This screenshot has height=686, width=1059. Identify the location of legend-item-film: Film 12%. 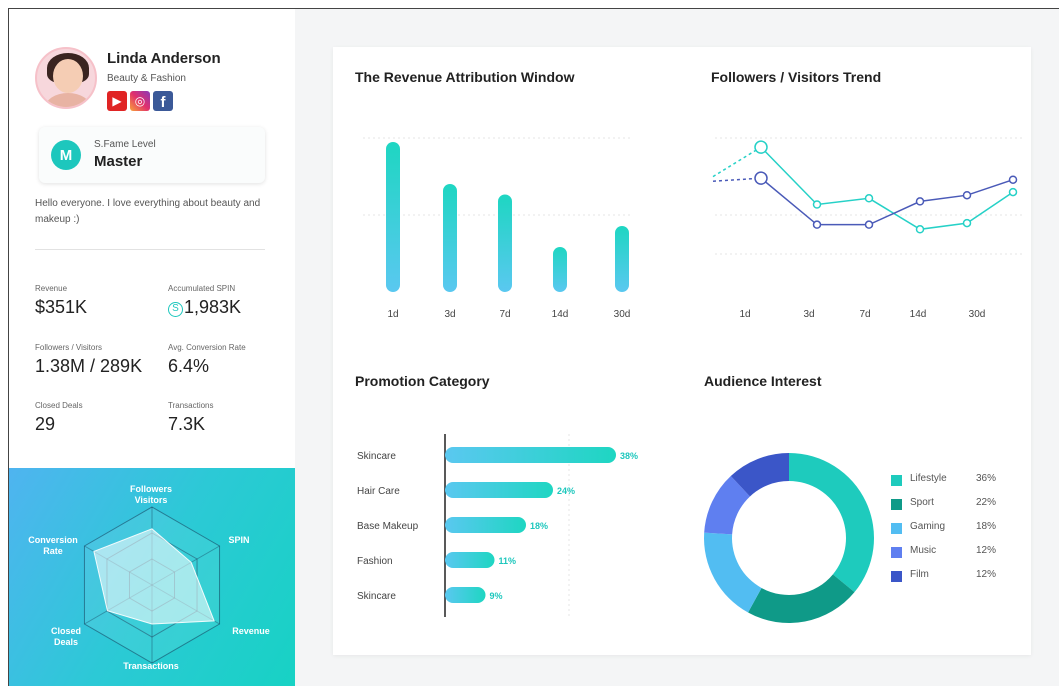
(951, 580).